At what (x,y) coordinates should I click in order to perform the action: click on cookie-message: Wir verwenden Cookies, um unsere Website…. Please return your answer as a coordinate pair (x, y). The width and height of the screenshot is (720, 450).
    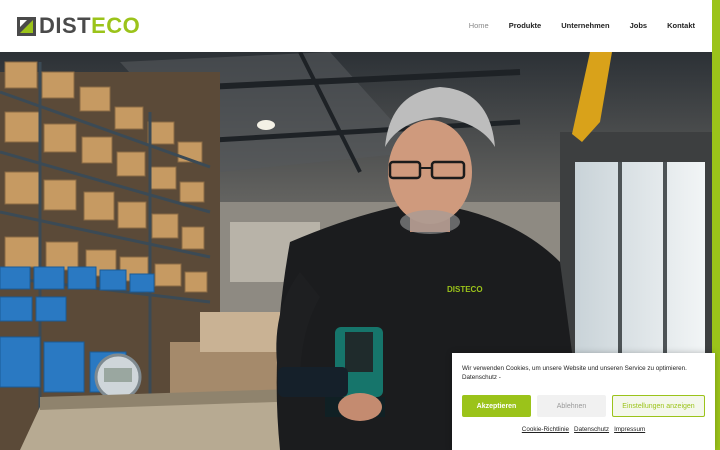
    Looking at the image, I should click on (583, 373).